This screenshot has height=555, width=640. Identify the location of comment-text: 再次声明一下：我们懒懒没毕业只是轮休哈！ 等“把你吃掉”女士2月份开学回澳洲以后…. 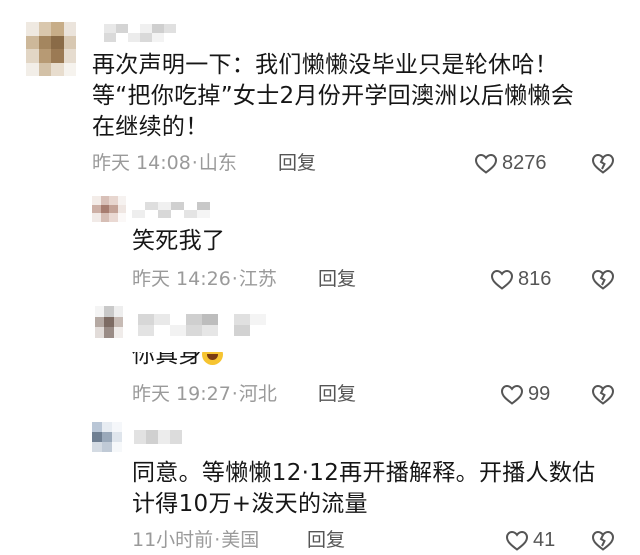
(333, 96).